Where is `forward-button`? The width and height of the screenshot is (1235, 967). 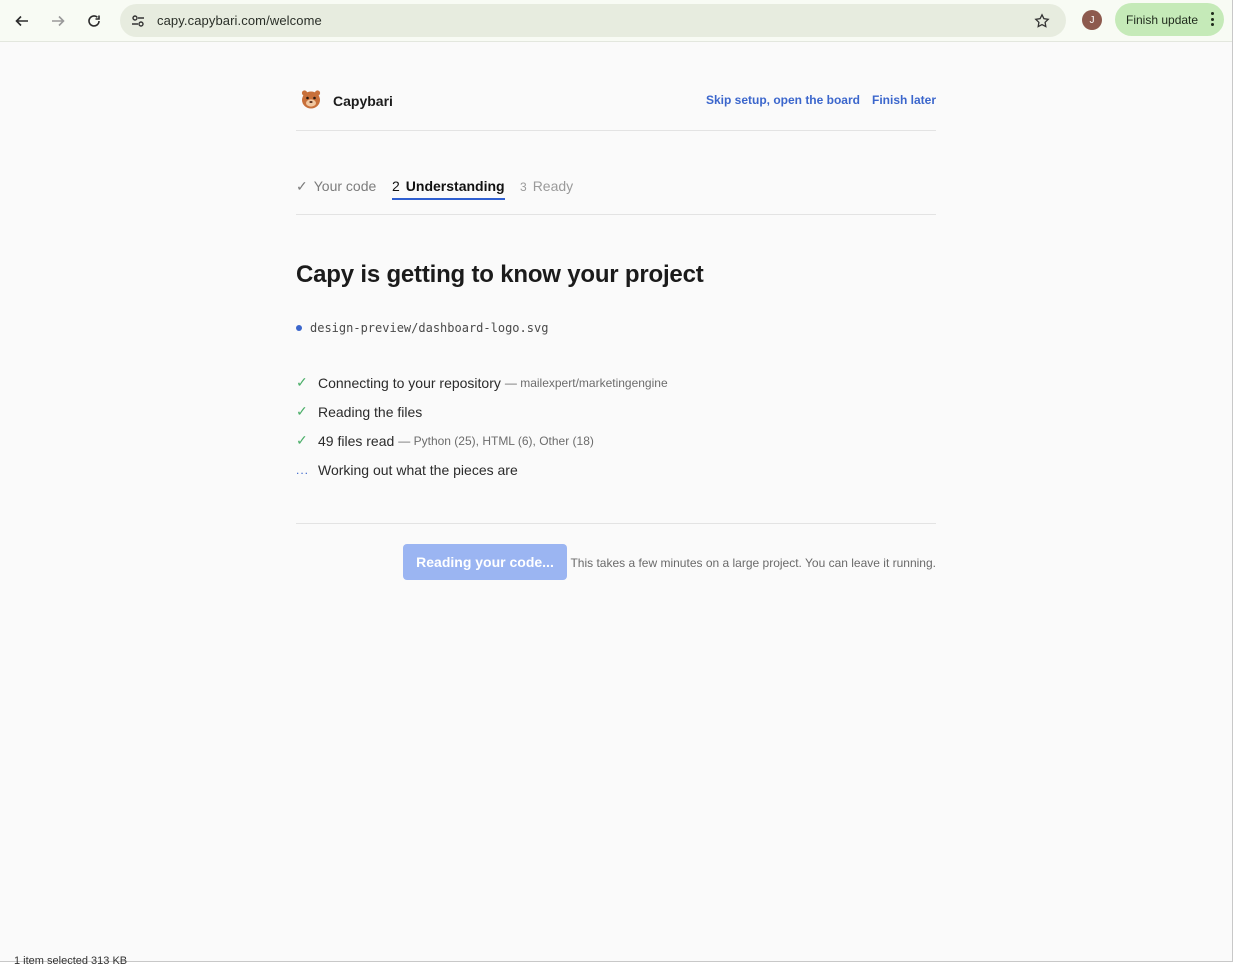 forward-button is located at coordinates (58, 21).